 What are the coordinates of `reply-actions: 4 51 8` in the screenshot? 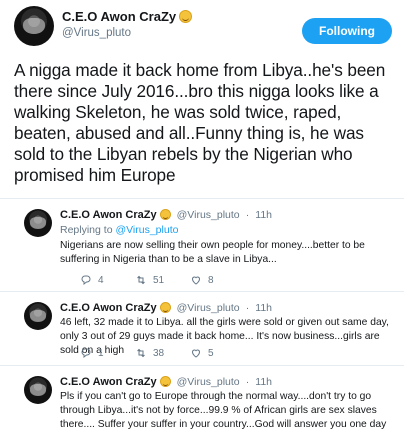 It's located at (162, 280).